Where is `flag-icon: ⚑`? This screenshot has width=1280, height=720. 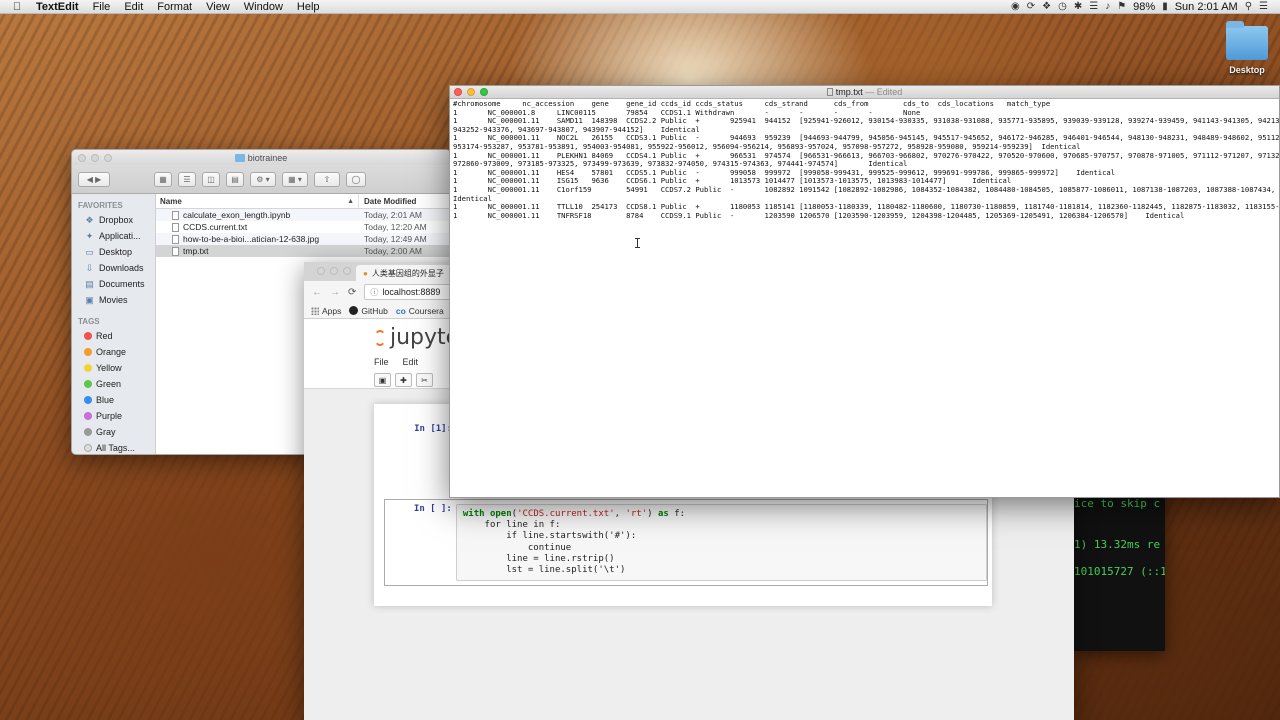
flag-icon: ⚑ is located at coordinates (1121, 7).